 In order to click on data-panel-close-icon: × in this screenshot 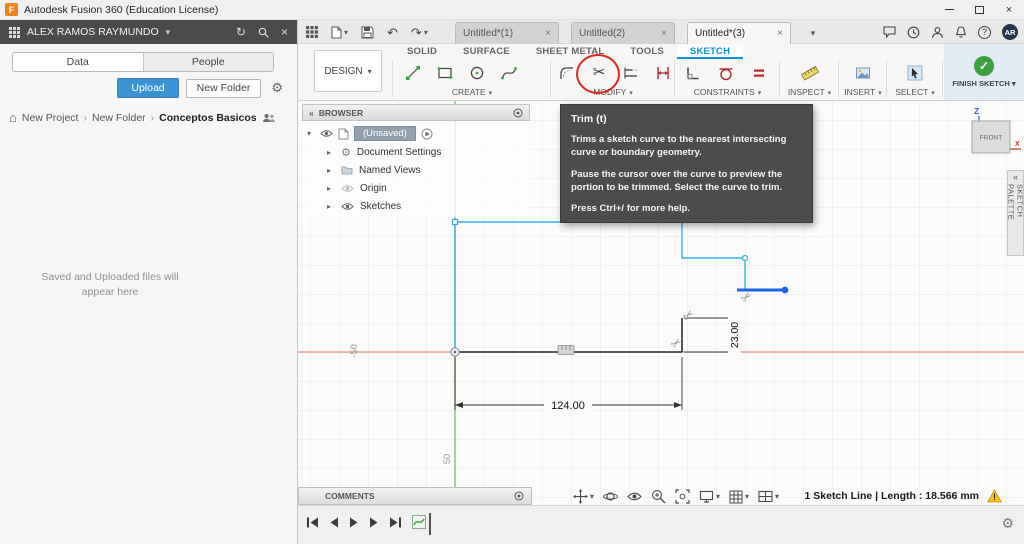, I will do `click(284, 32)`.